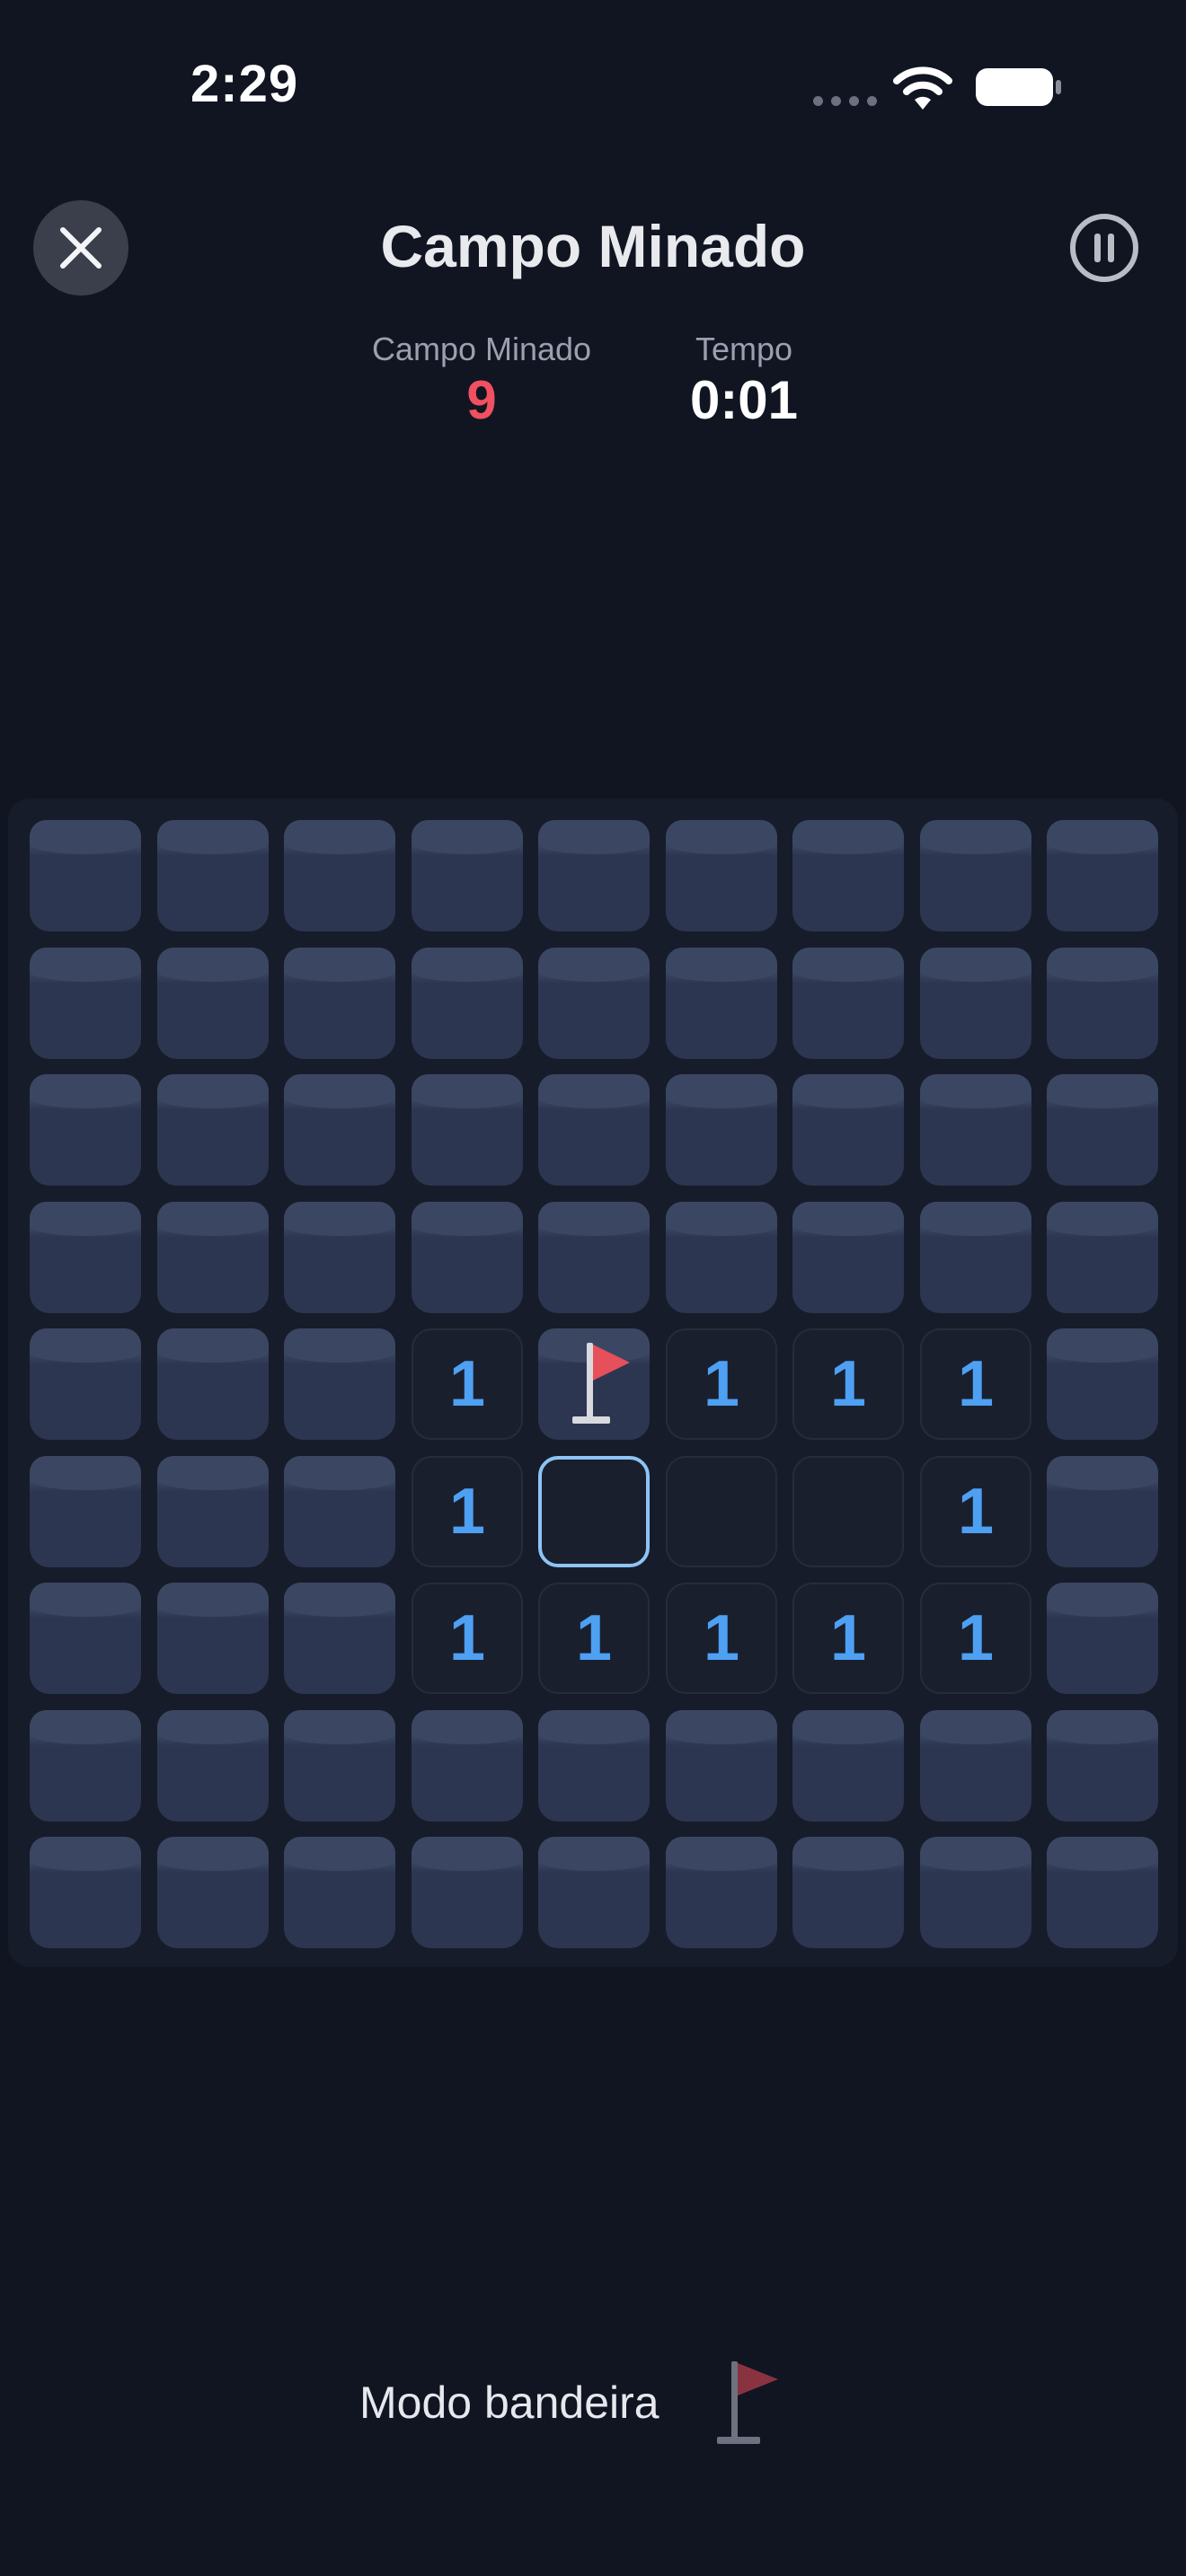  What do you see at coordinates (845, 101) in the screenshot?
I see `cellular-signal-icon` at bounding box center [845, 101].